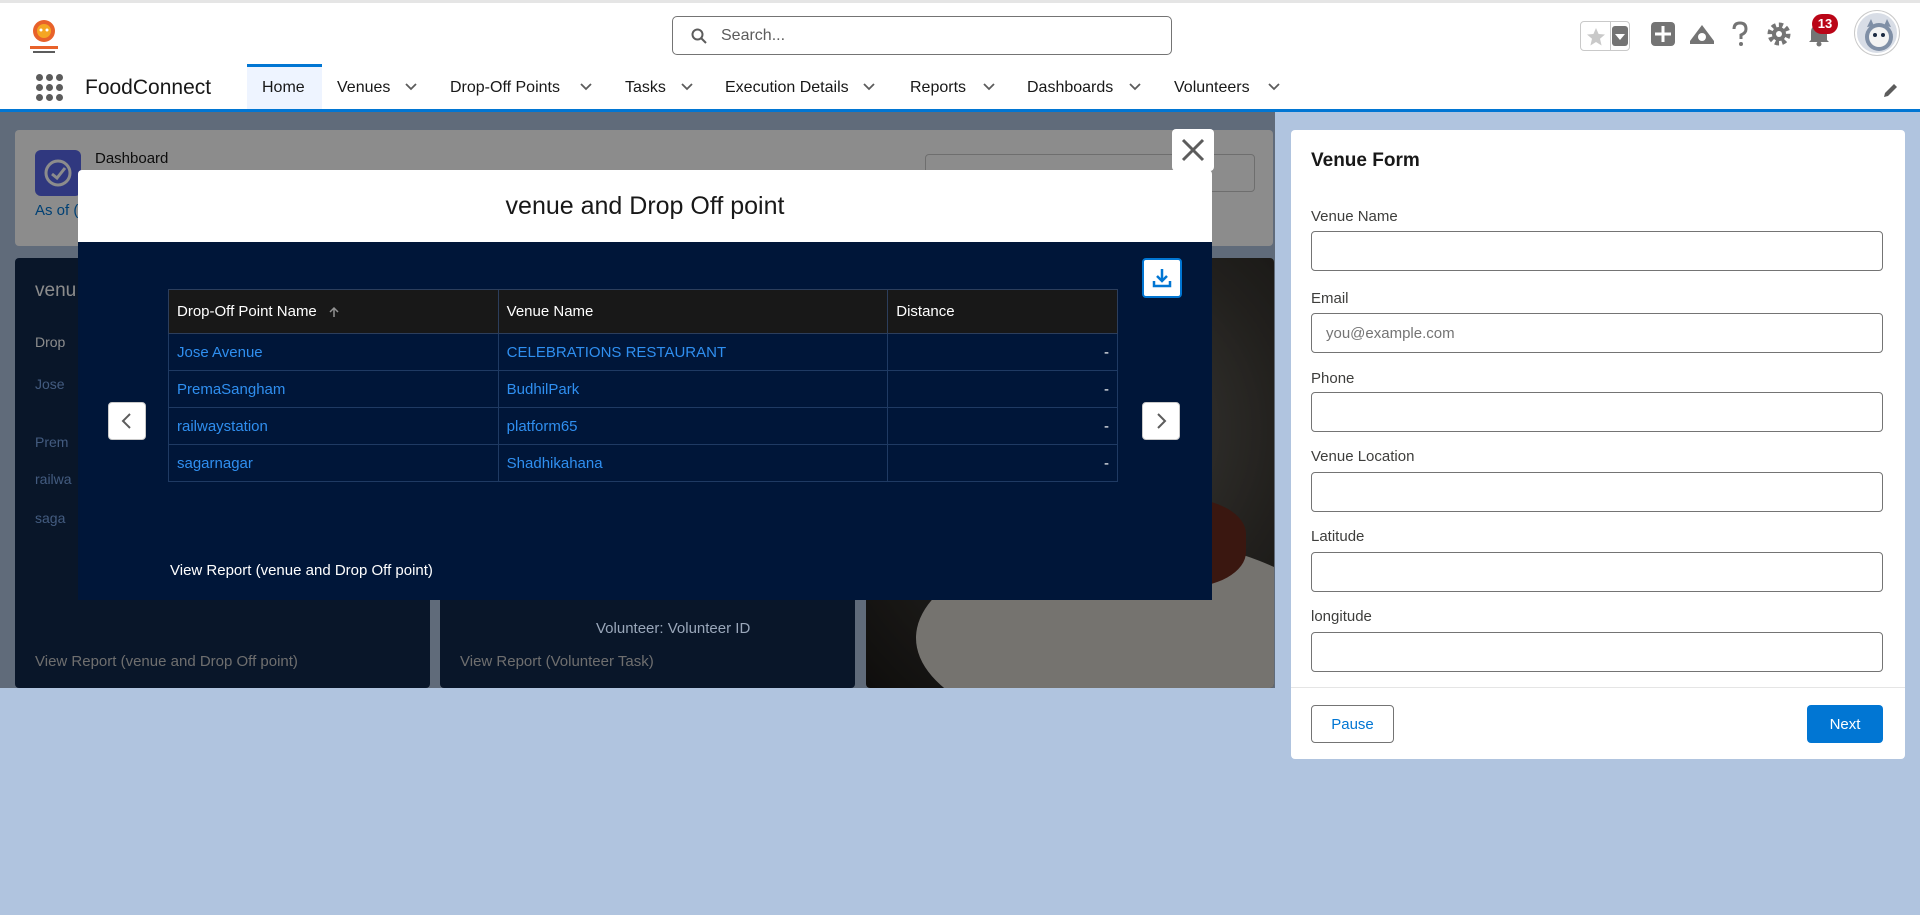  I want to click on venue-name-link: CELEBRATIONS RESTAURANT, so click(693, 352).